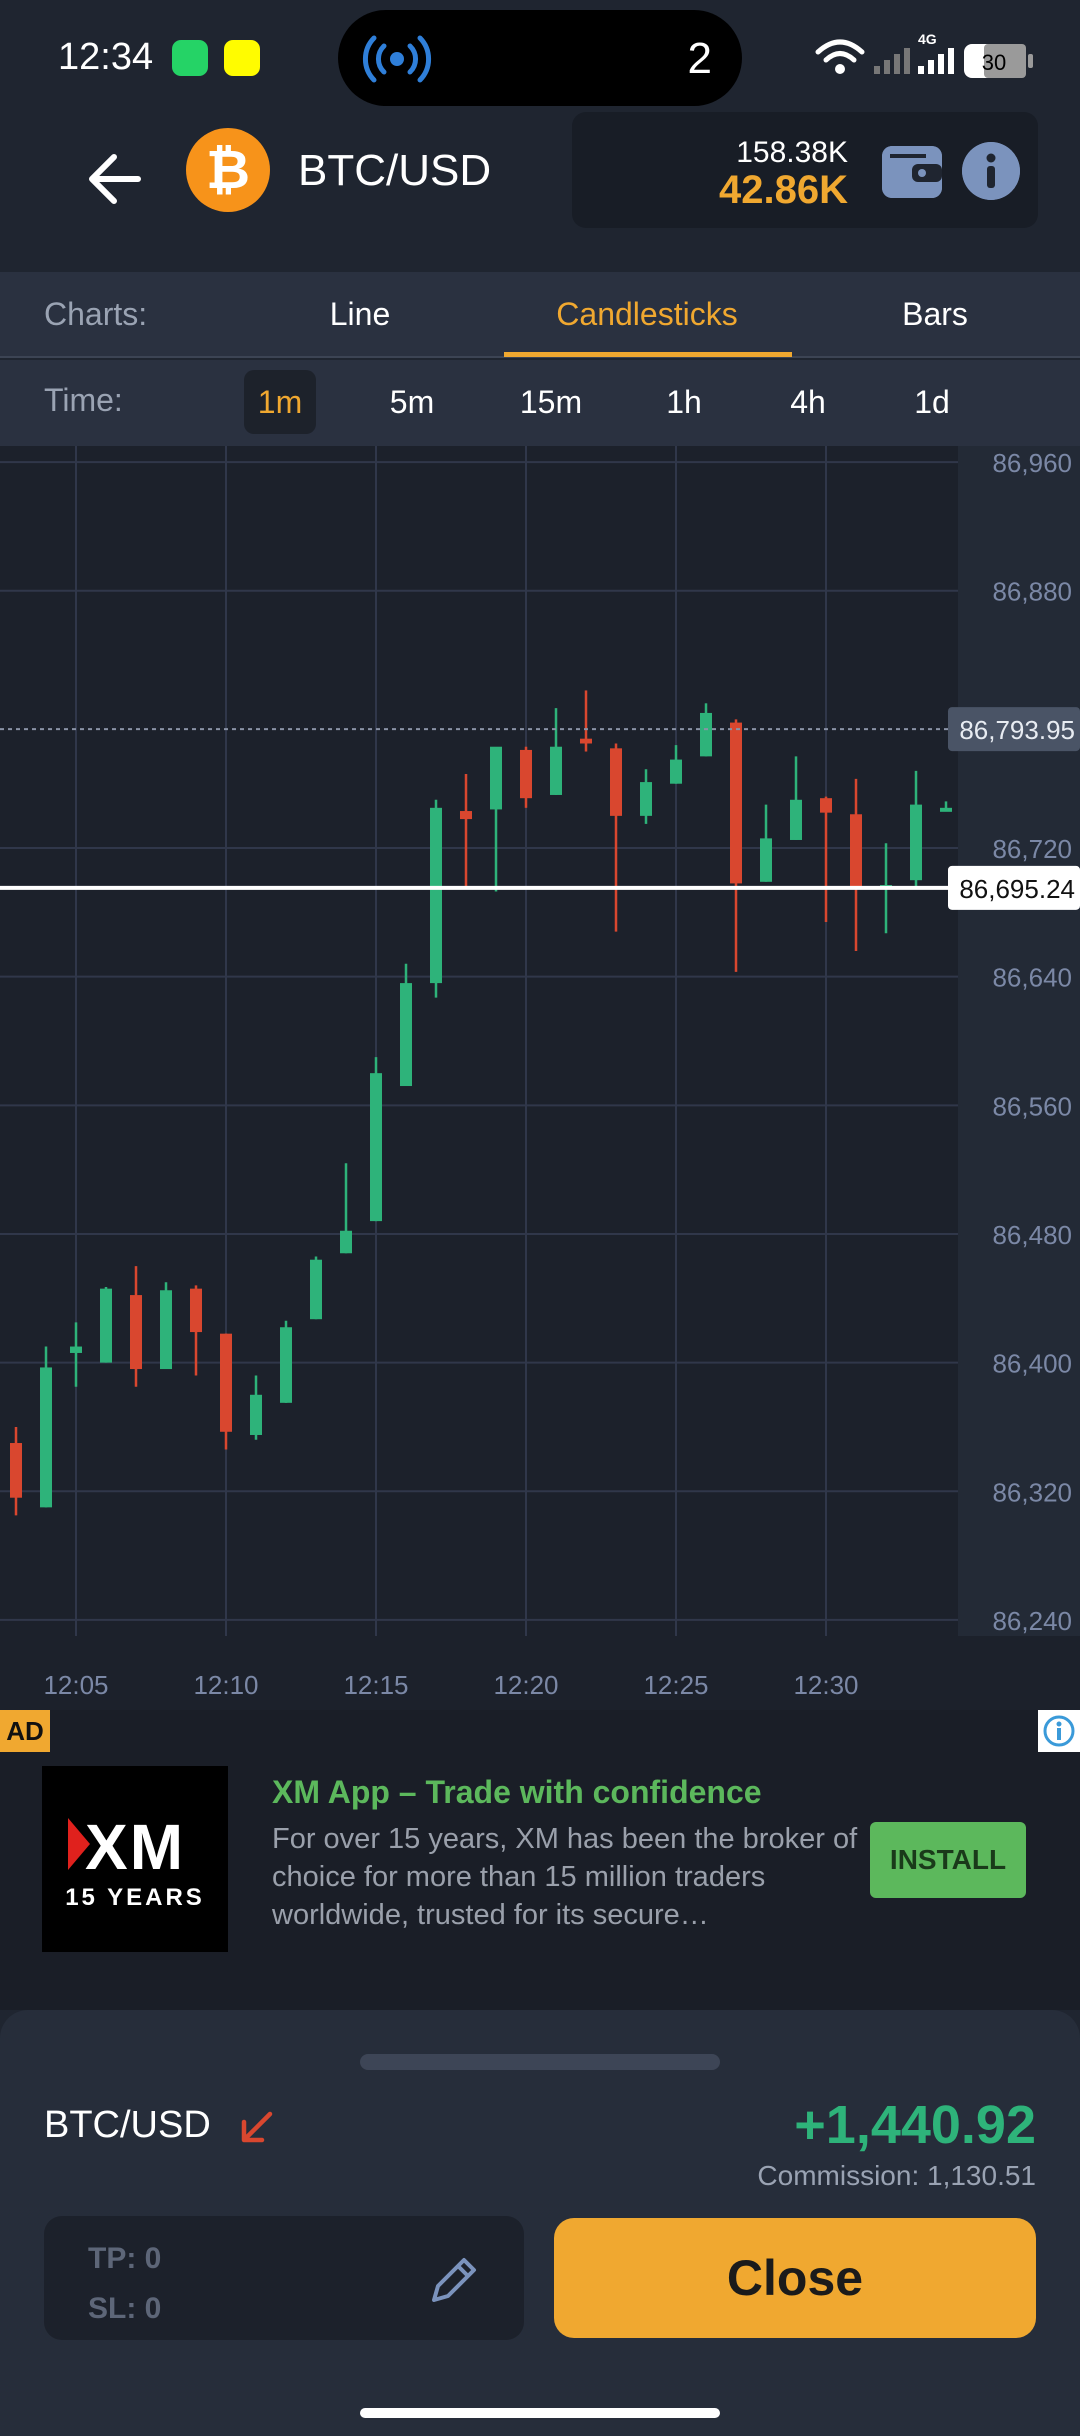 Image resolution: width=1080 pixels, height=2436 pixels. What do you see at coordinates (96, 314) in the screenshot?
I see `charts-label: Charts:` at bounding box center [96, 314].